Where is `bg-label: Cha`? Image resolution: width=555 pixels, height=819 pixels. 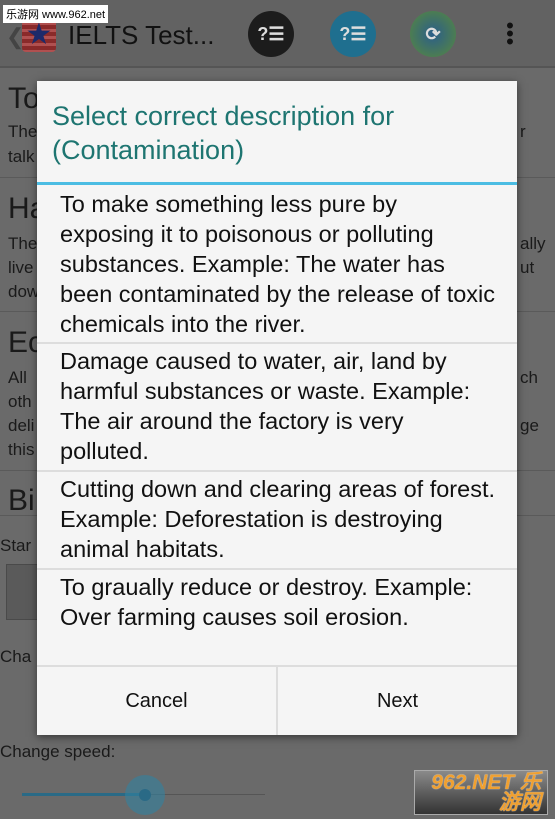
bg-label: Cha is located at coordinates (16, 656).